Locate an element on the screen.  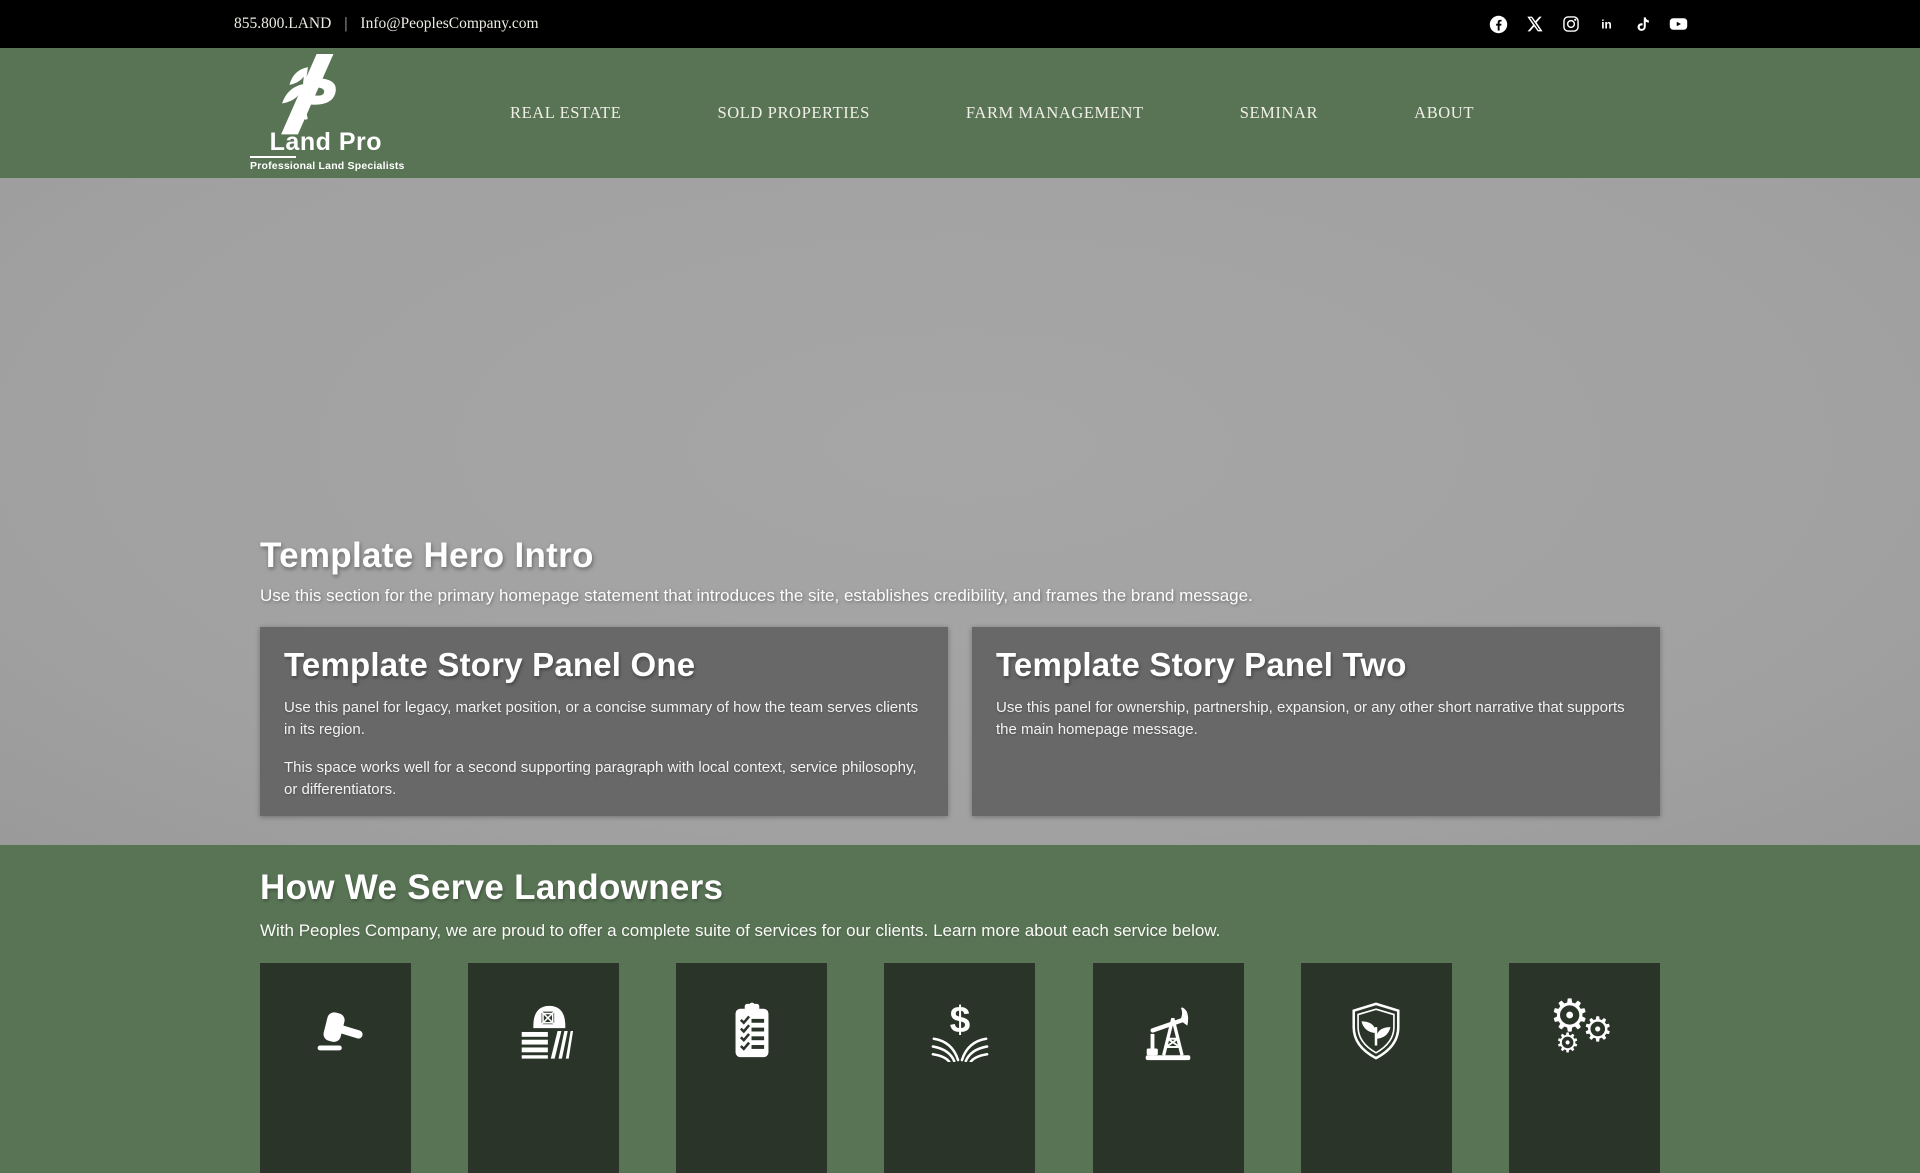
x-twitter-link is located at coordinates (1534, 24).